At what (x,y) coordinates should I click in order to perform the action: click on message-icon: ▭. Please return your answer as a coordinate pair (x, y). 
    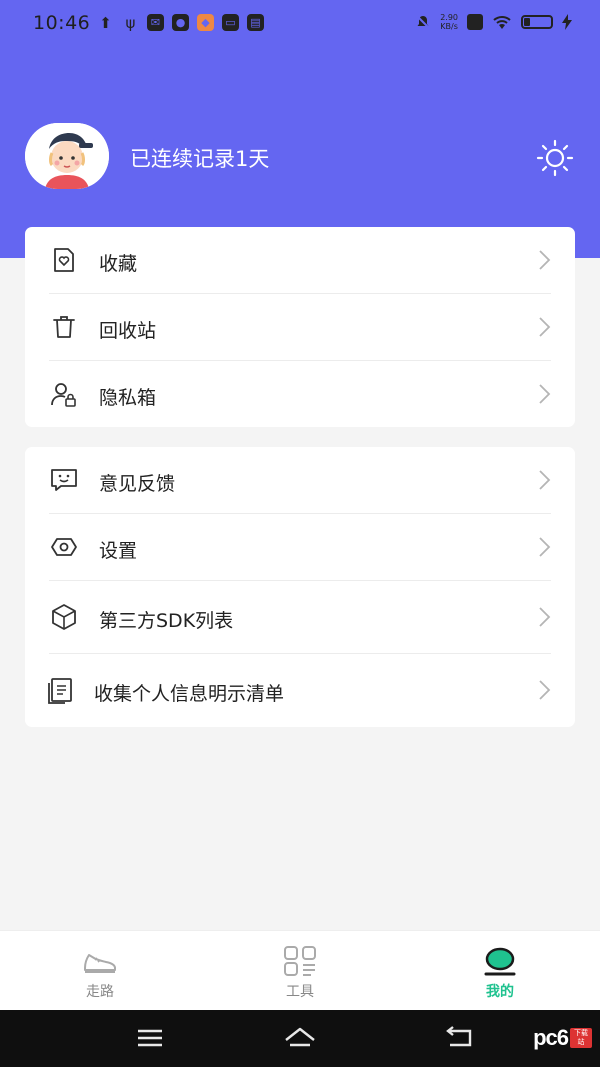
    Looking at the image, I should click on (230, 22).